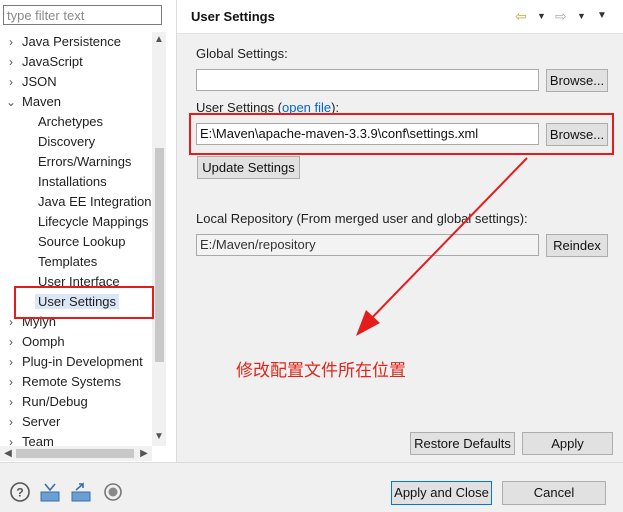 Image resolution: width=623 pixels, height=512 pixels. Describe the element at coordinates (43, 341) in the screenshot. I see `tree-item-label: Oomph` at that location.